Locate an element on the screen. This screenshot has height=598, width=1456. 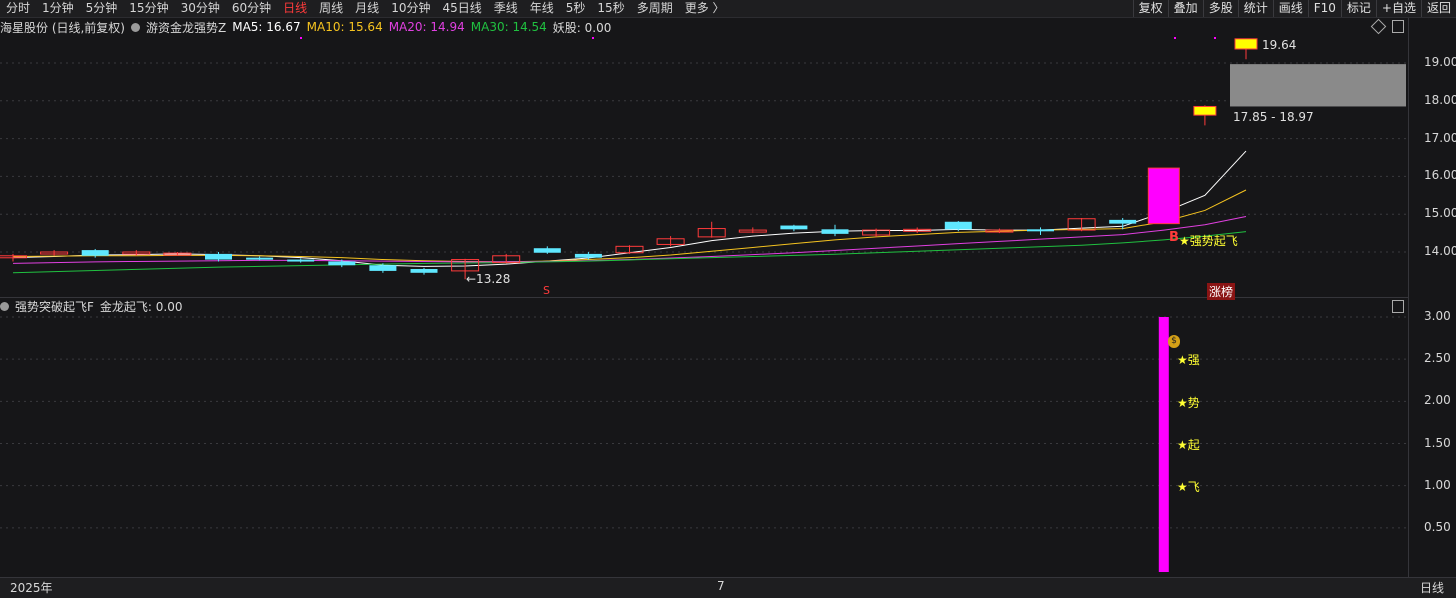
indicator-tick-label: 3.00 is located at coordinates (1437, 316).